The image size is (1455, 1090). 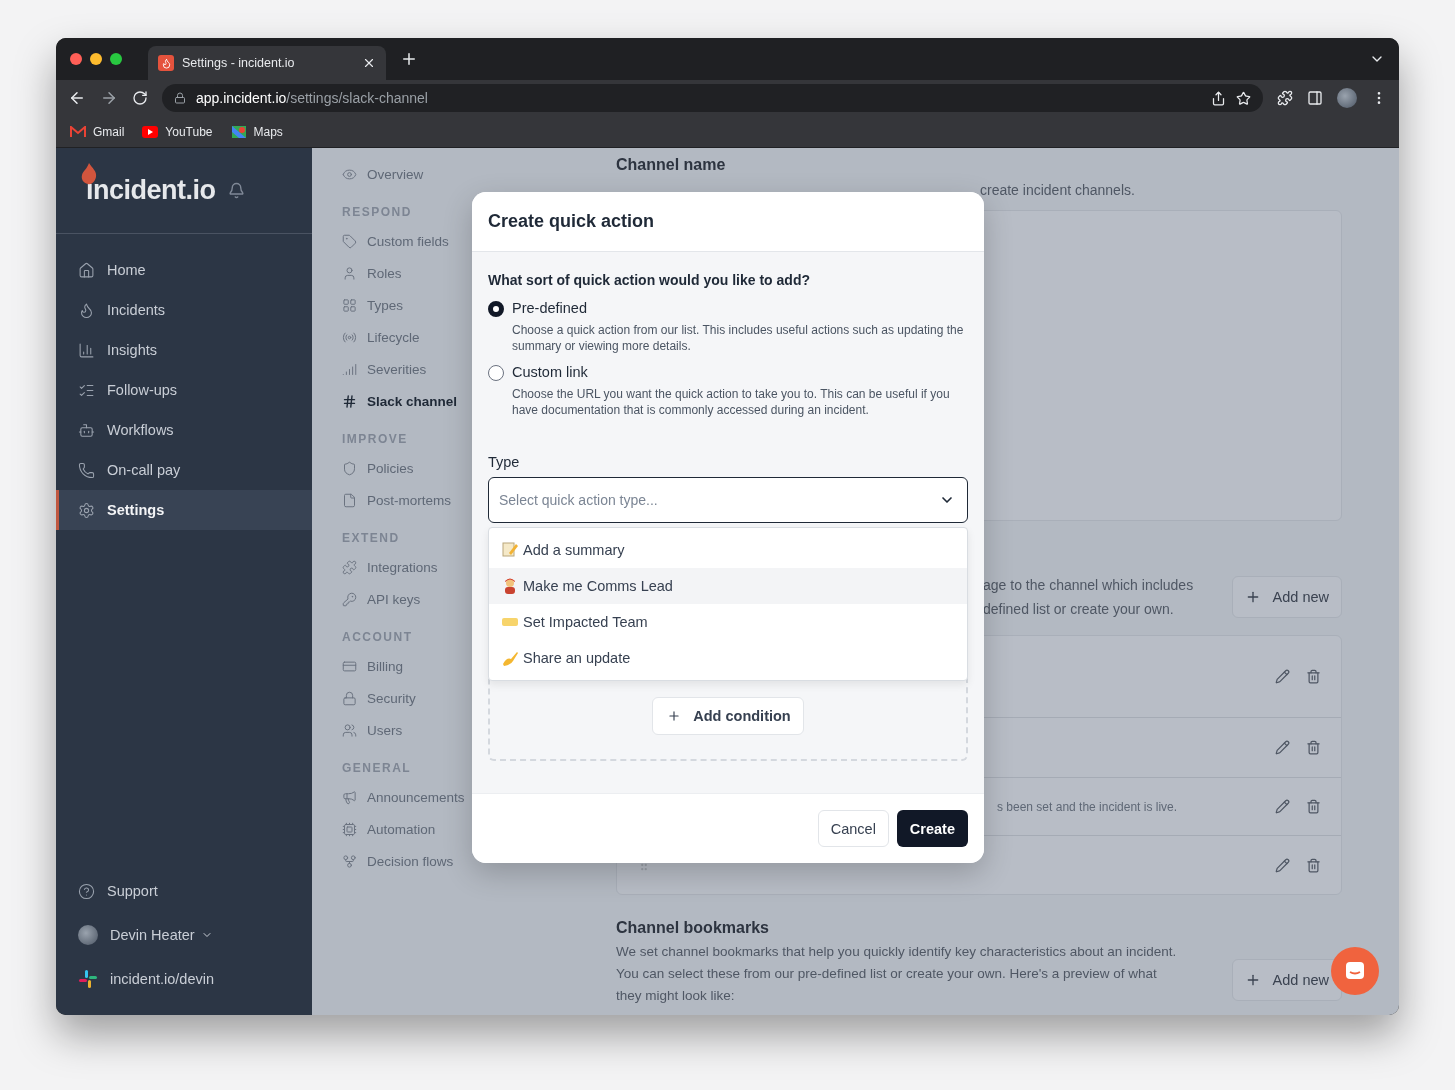 I want to click on option-description: Choose the URL you want the quick action to take you to. This can be useful if you have documentation that is commonly accessed during an incident., so click(x=731, y=402).